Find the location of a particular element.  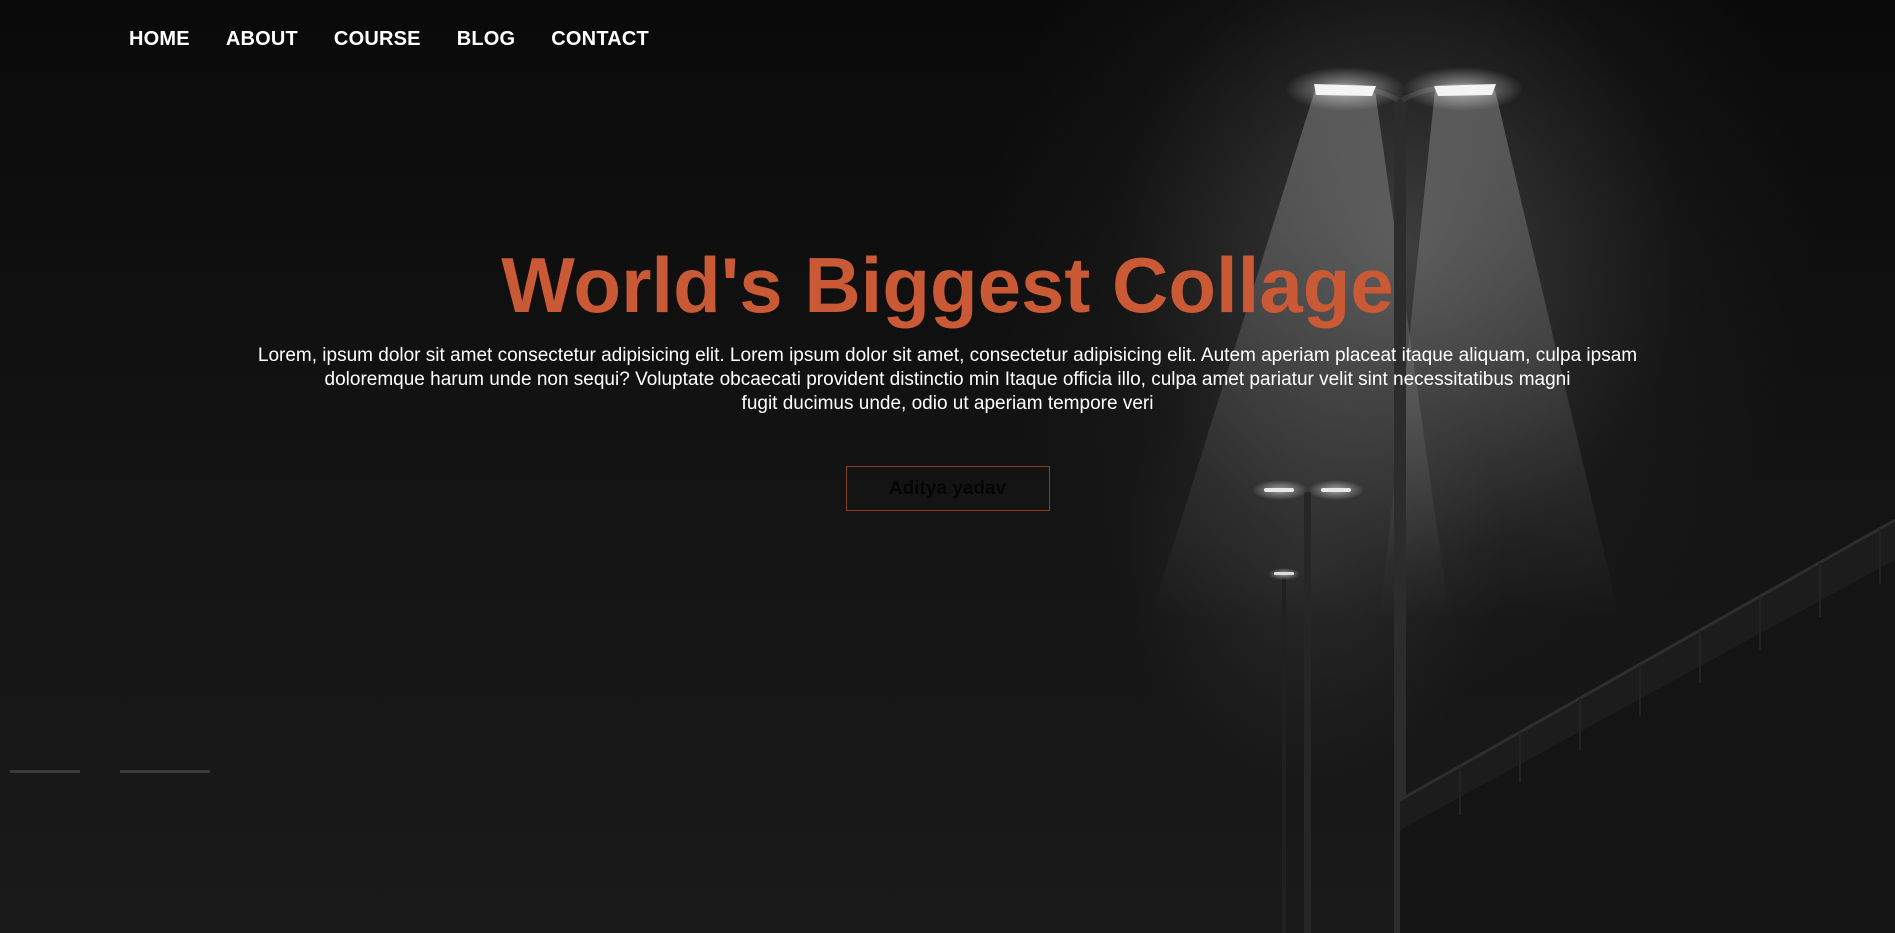

nav-link-about: ABOUT is located at coordinates (262, 39).